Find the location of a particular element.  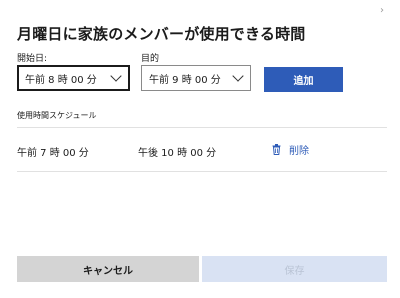

add-button: 追加 is located at coordinates (303, 79).